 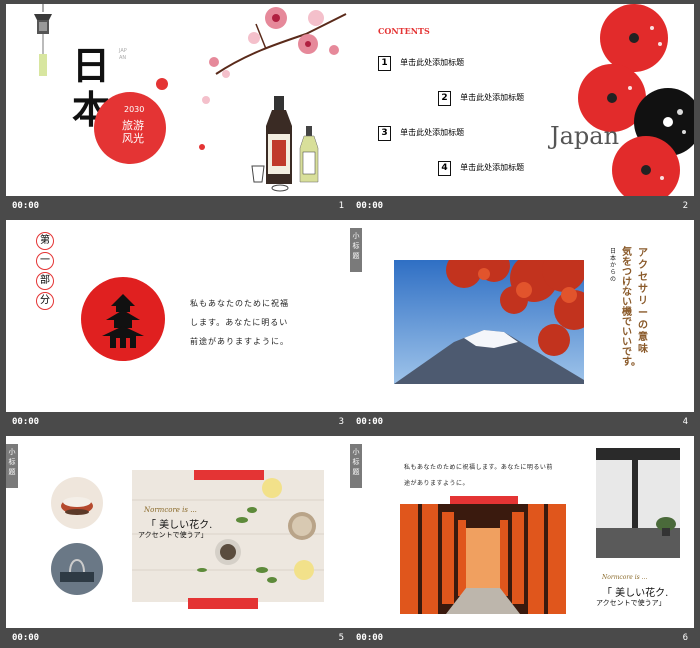 What do you see at coordinates (341, 422) in the screenshot?
I see `slide-number: 3` at bounding box center [341, 422].